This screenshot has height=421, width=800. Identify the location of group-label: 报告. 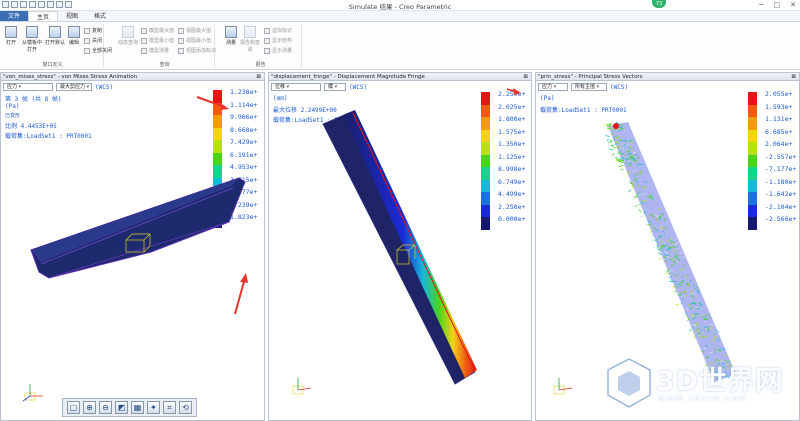
(260, 65).